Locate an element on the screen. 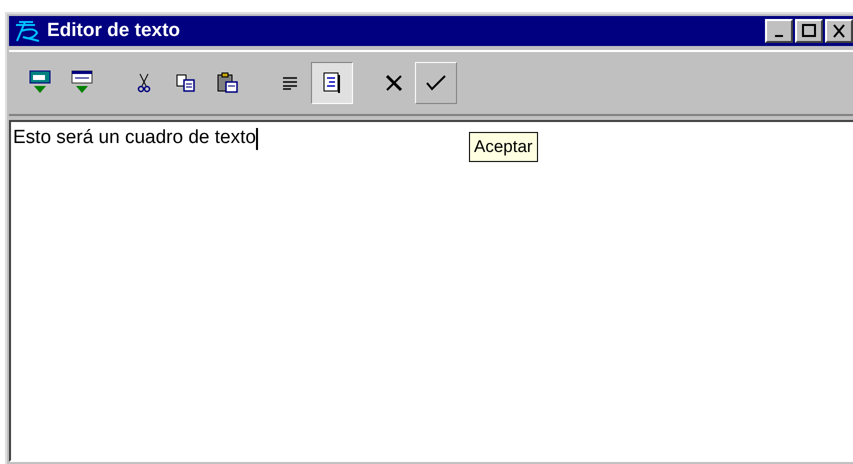 The width and height of the screenshot is (853, 464). minimize-button is located at coordinates (779, 31).